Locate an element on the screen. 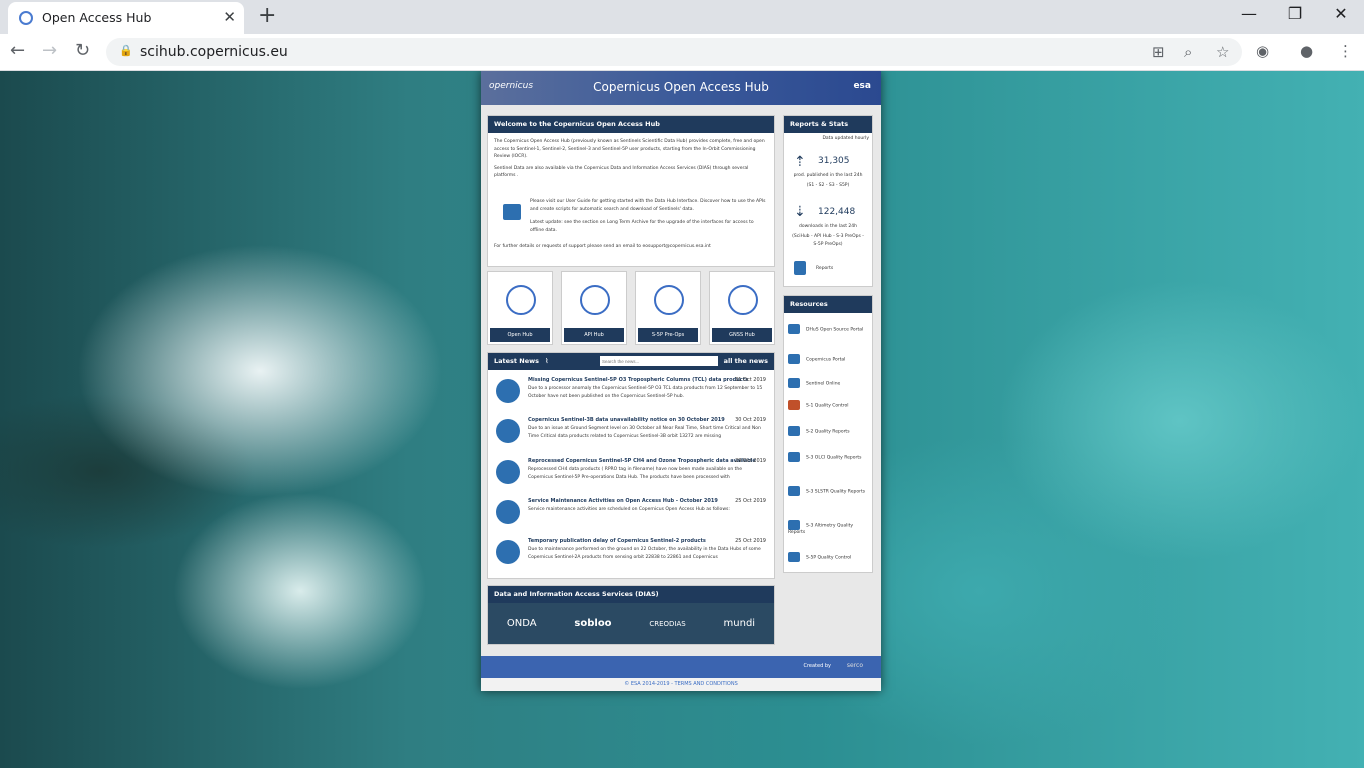 The image size is (1364, 768). dias-creodias: CREODIAS is located at coordinates (667, 624).